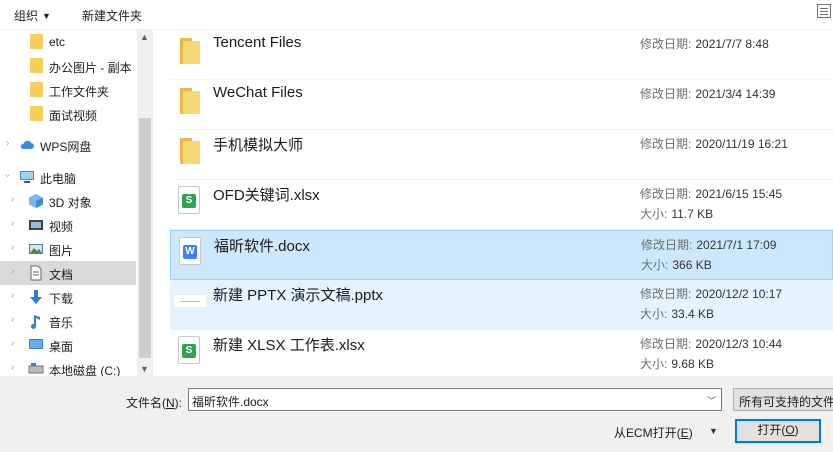 This screenshot has width=833, height=452. I want to click on open-button: 打开(O), so click(778, 431).